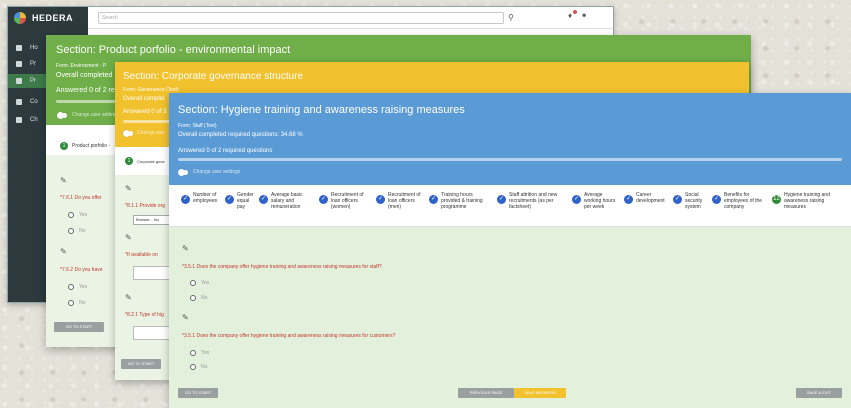 Image resolution: width=851 pixels, height=408 pixels. What do you see at coordinates (245, 201) in the screenshot?
I see `step-label: Gender equal pay` at bounding box center [245, 201].